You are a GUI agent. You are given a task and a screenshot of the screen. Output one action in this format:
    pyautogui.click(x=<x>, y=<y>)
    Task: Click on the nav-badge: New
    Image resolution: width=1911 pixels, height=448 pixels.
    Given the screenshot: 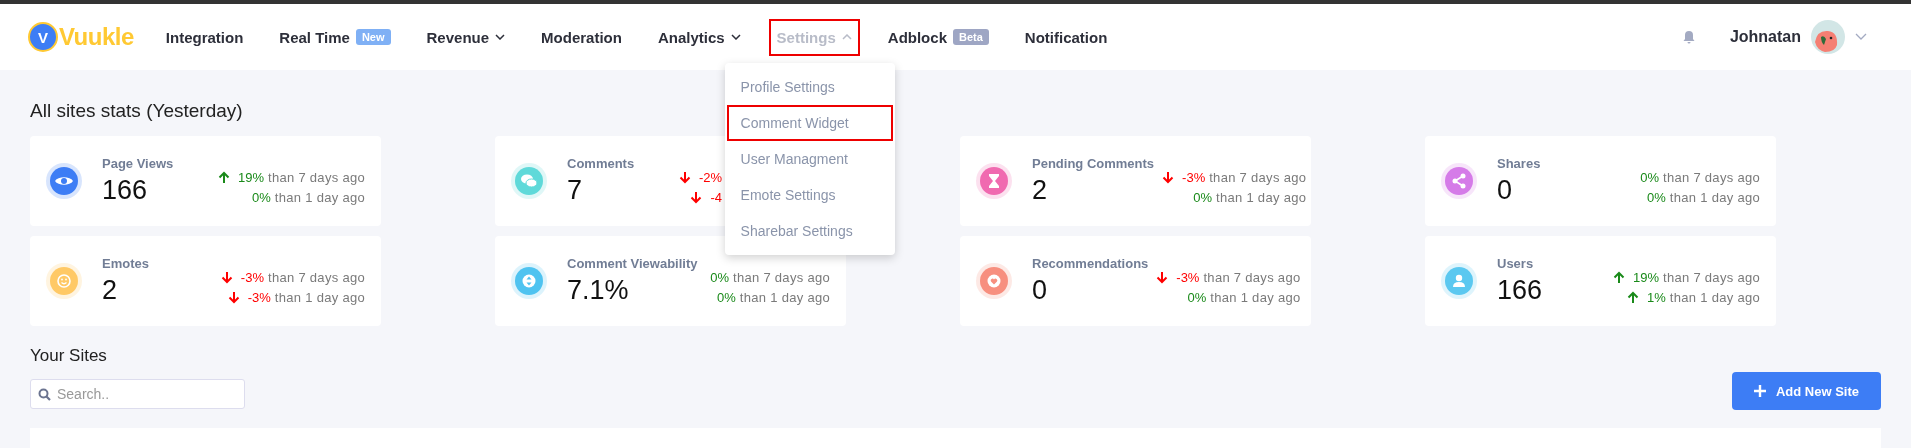 What is the action you would take?
    pyautogui.click(x=373, y=37)
    